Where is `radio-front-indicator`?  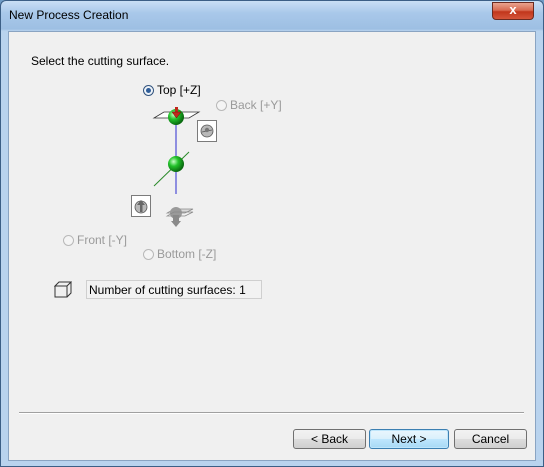
radio-front-indicator is located at coordinates (68, 240).